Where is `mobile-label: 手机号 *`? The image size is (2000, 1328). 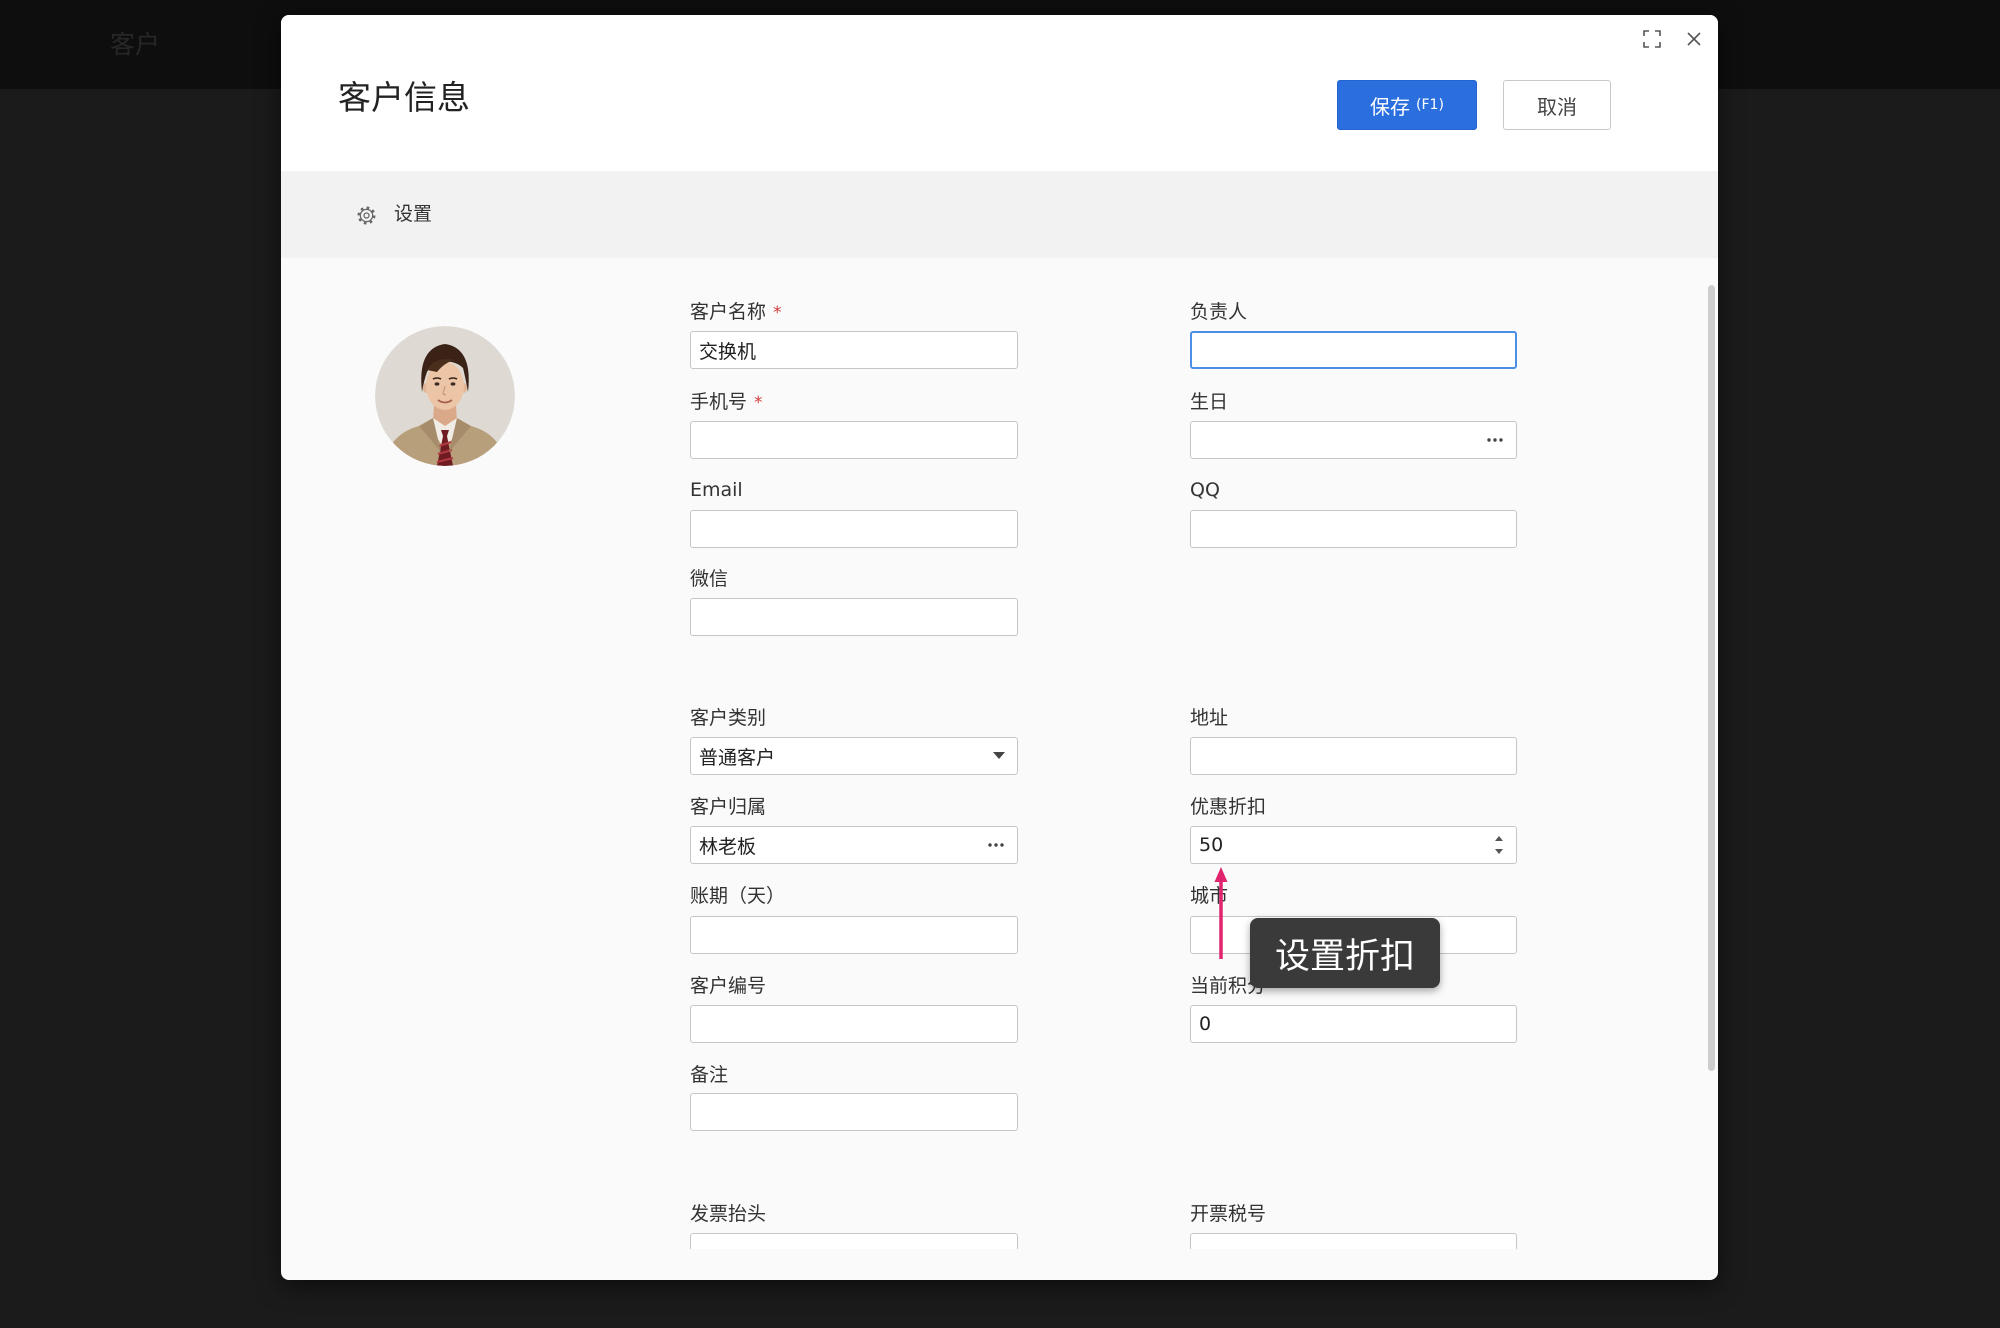 mobile-label: 手机号 * is located at coordinates (854, 402).